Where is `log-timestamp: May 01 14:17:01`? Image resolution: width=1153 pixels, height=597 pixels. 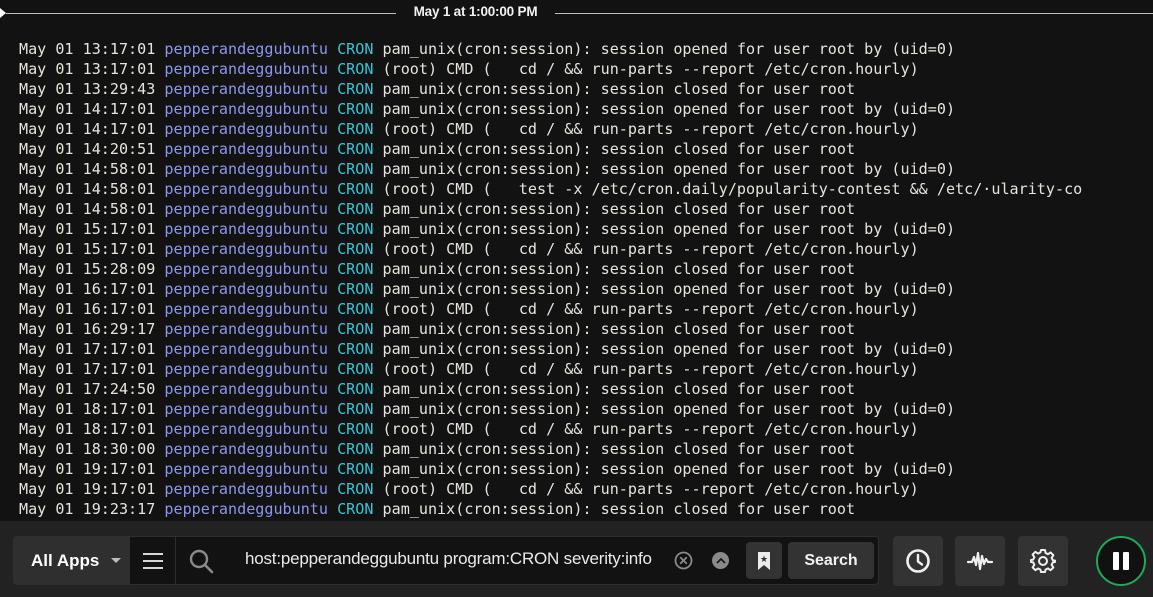 log-timestamp: May 01 14:17:01 is located at coordinates (87, 109).